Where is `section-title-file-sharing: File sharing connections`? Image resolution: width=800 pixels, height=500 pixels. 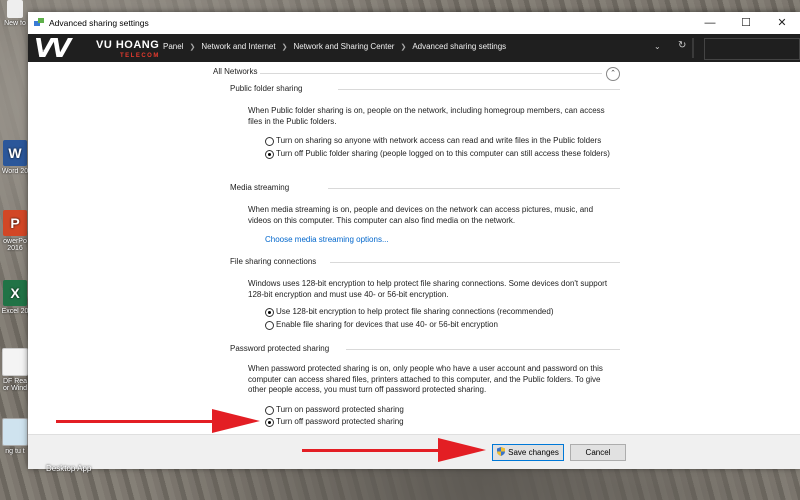 section-title-file-sharing: File sharing connections is located at coordinates (273, 261).